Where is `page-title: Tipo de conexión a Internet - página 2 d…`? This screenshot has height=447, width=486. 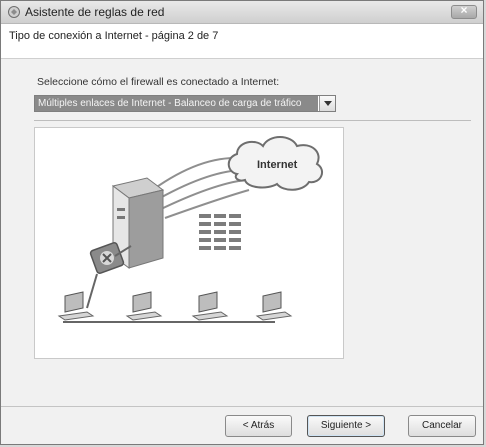 page-title: Tipo de conexión a Internet - página 2 d… is located at coordinates (114, 36).